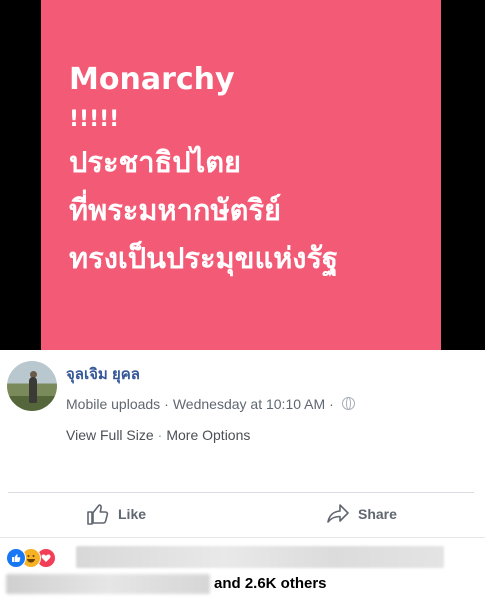 This screenshot has height=605, width=485. I want to click on reaction-count: and 2.6K others, so click(166, 584).